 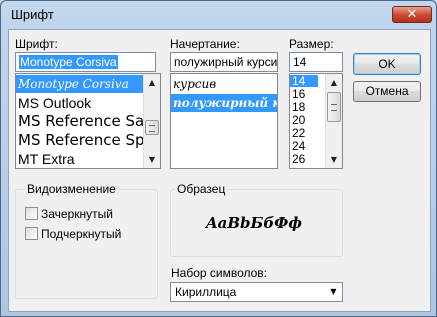 I want to click on font-list-item: Monotype Corsiva, so click(x=79, y=84).